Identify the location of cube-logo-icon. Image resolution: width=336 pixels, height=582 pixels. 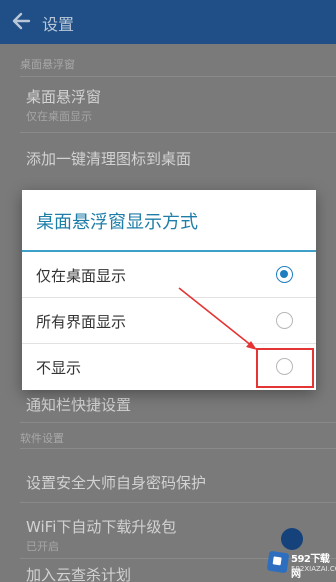
(278, 562).